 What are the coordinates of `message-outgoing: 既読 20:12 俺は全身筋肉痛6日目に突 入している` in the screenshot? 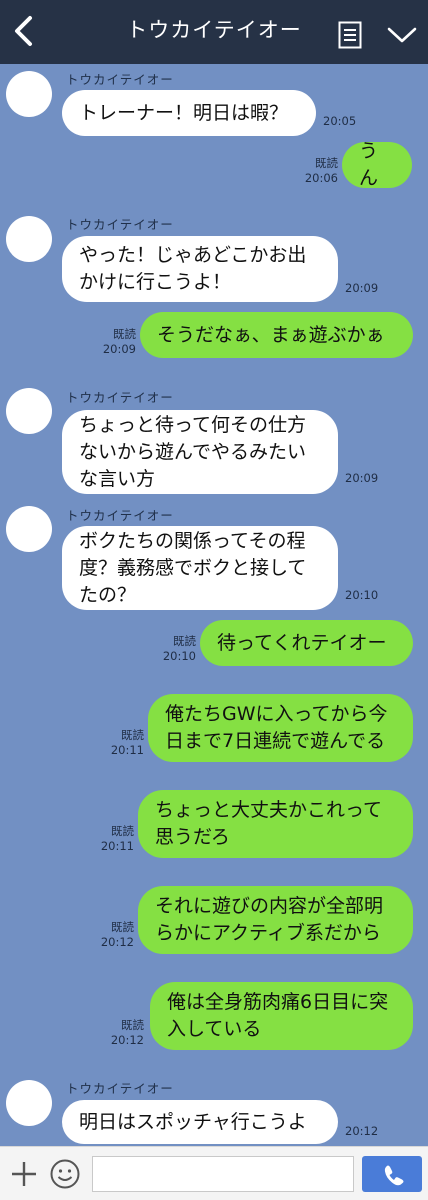 It's located at (214, 1016).